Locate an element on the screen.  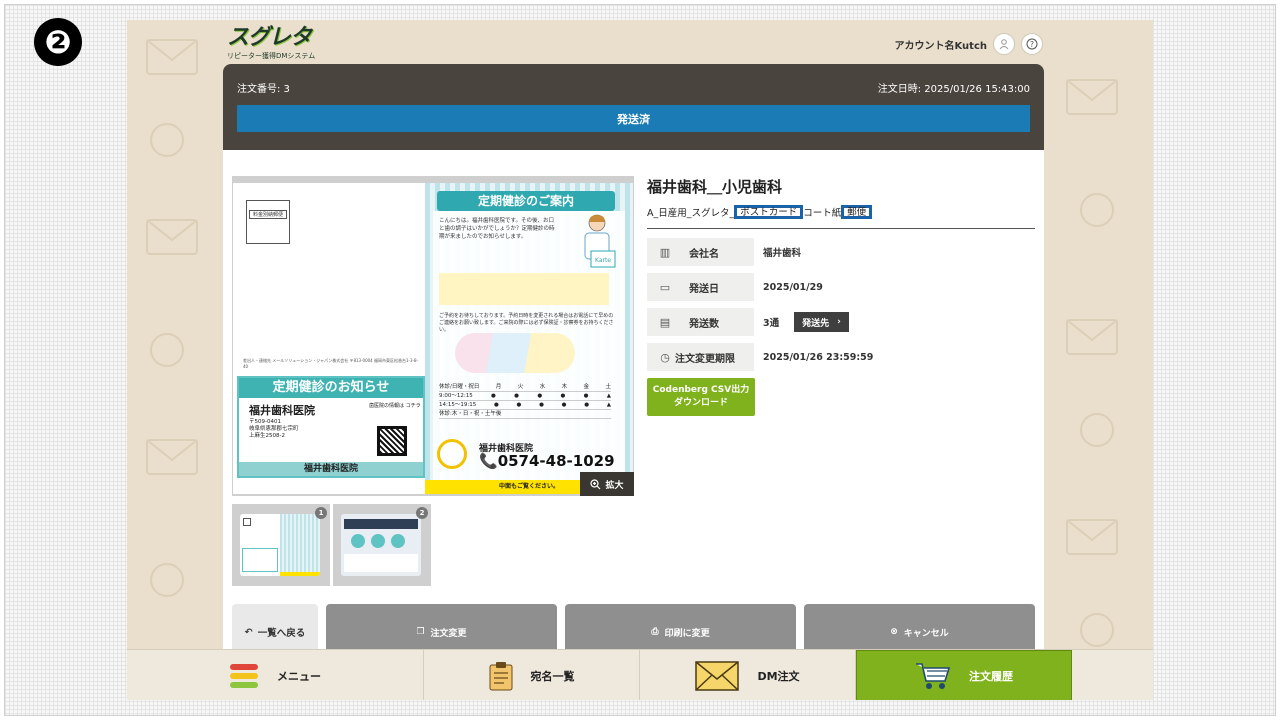
timetable-cell: 火 is located at coordinates (520, 387).